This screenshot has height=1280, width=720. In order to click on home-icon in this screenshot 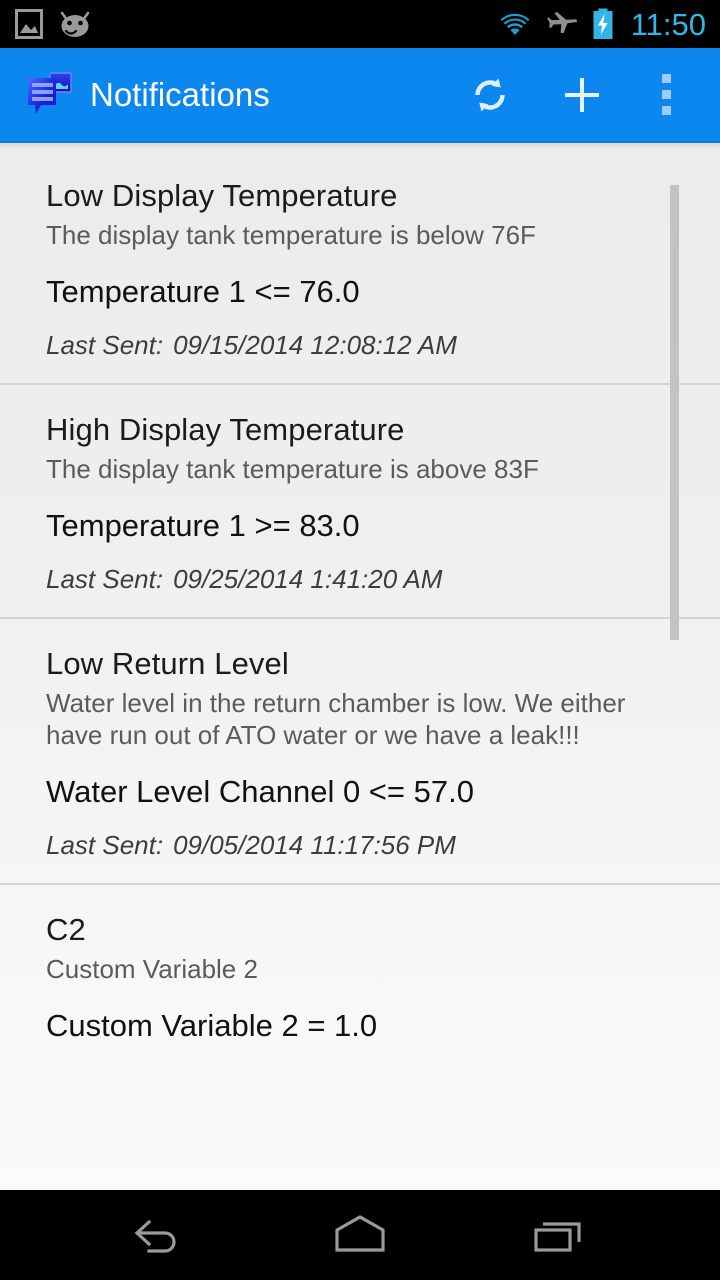, I will do `click(360, 1235)`.